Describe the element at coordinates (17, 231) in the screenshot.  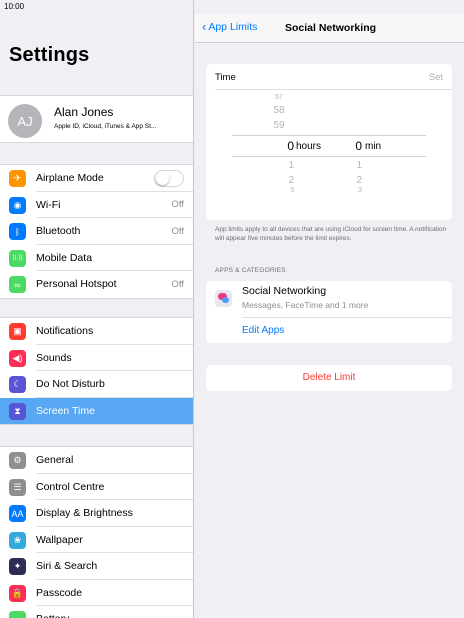
I see `bluetooth-icon: ᛒ` at that location.